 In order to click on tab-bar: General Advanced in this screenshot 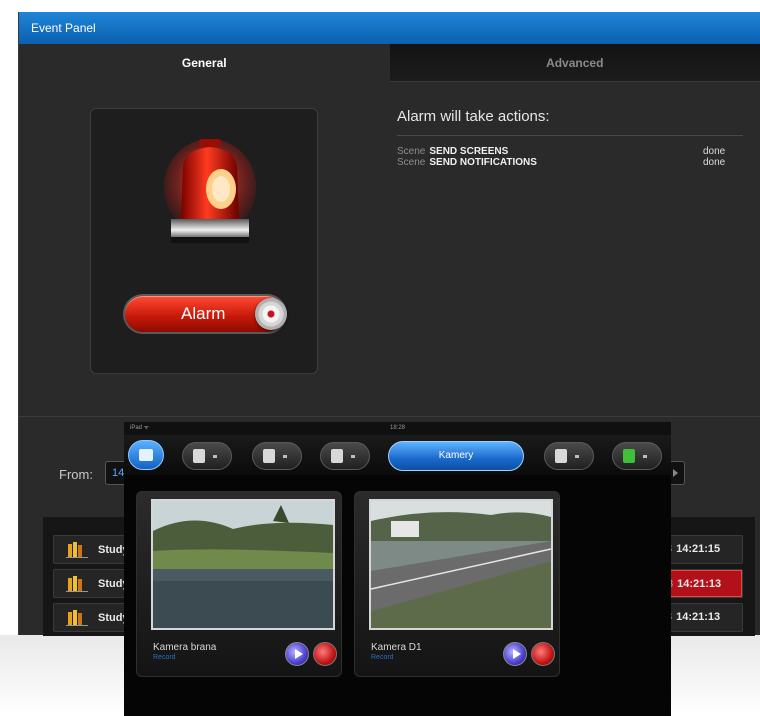, I will do `click(389, 63)`.